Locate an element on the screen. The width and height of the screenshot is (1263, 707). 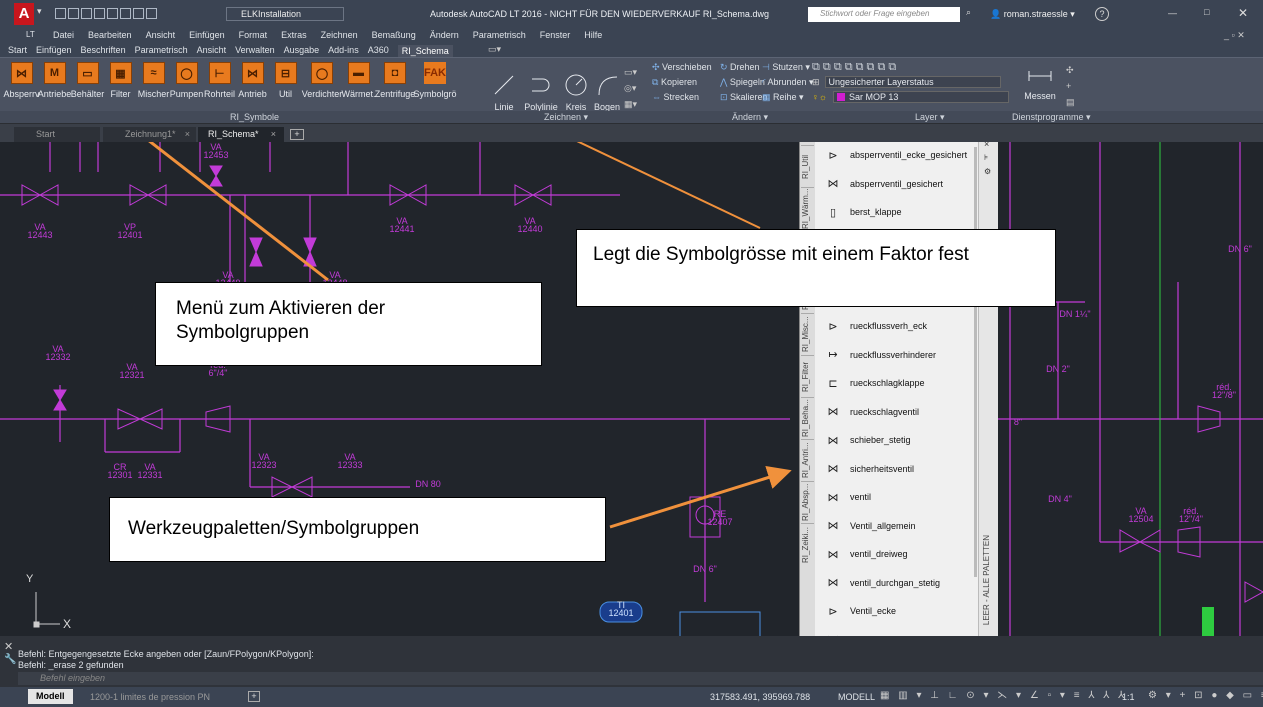
polyline-button: Polylinie is located at coordinates (541, 86).